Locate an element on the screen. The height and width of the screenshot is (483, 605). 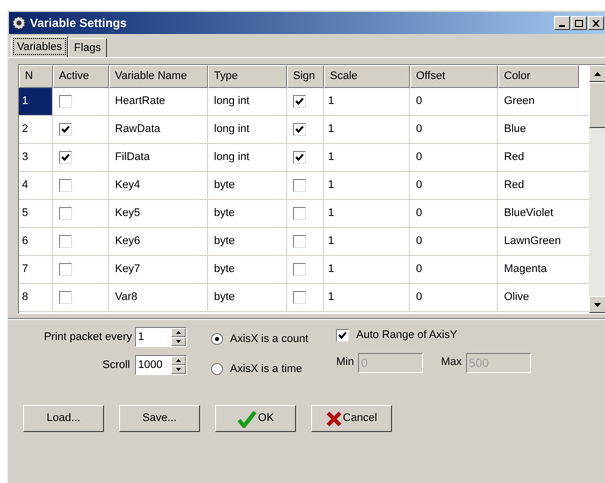
cross-icon is located at coordinates (334, 418).